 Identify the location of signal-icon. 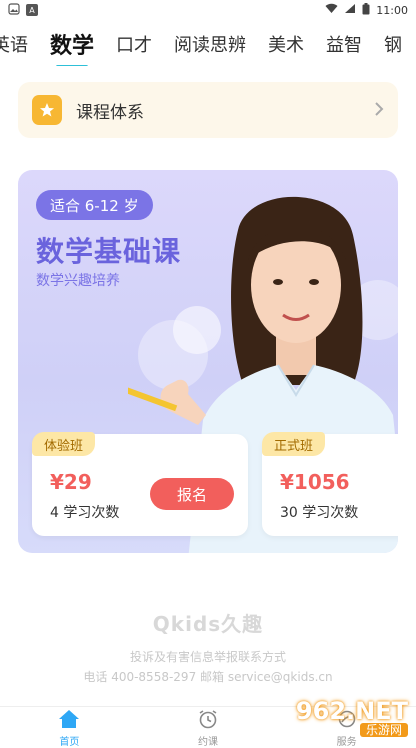
(350, 10).